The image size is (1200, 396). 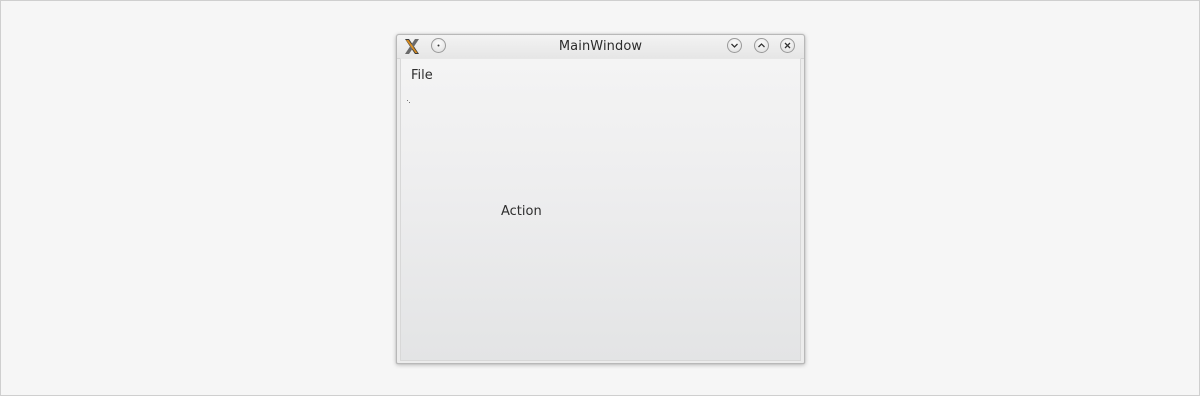 I want to click on window-title: MainWindow, so click(x=600, y=46).